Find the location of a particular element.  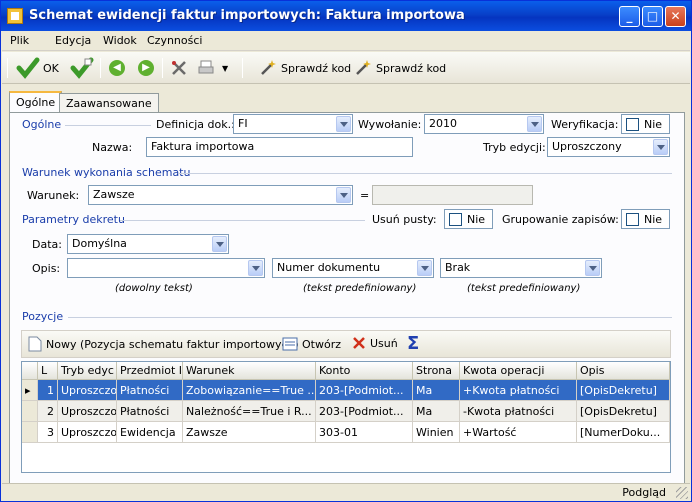

previous-button: ◀ is located at coordinates (117, 68).